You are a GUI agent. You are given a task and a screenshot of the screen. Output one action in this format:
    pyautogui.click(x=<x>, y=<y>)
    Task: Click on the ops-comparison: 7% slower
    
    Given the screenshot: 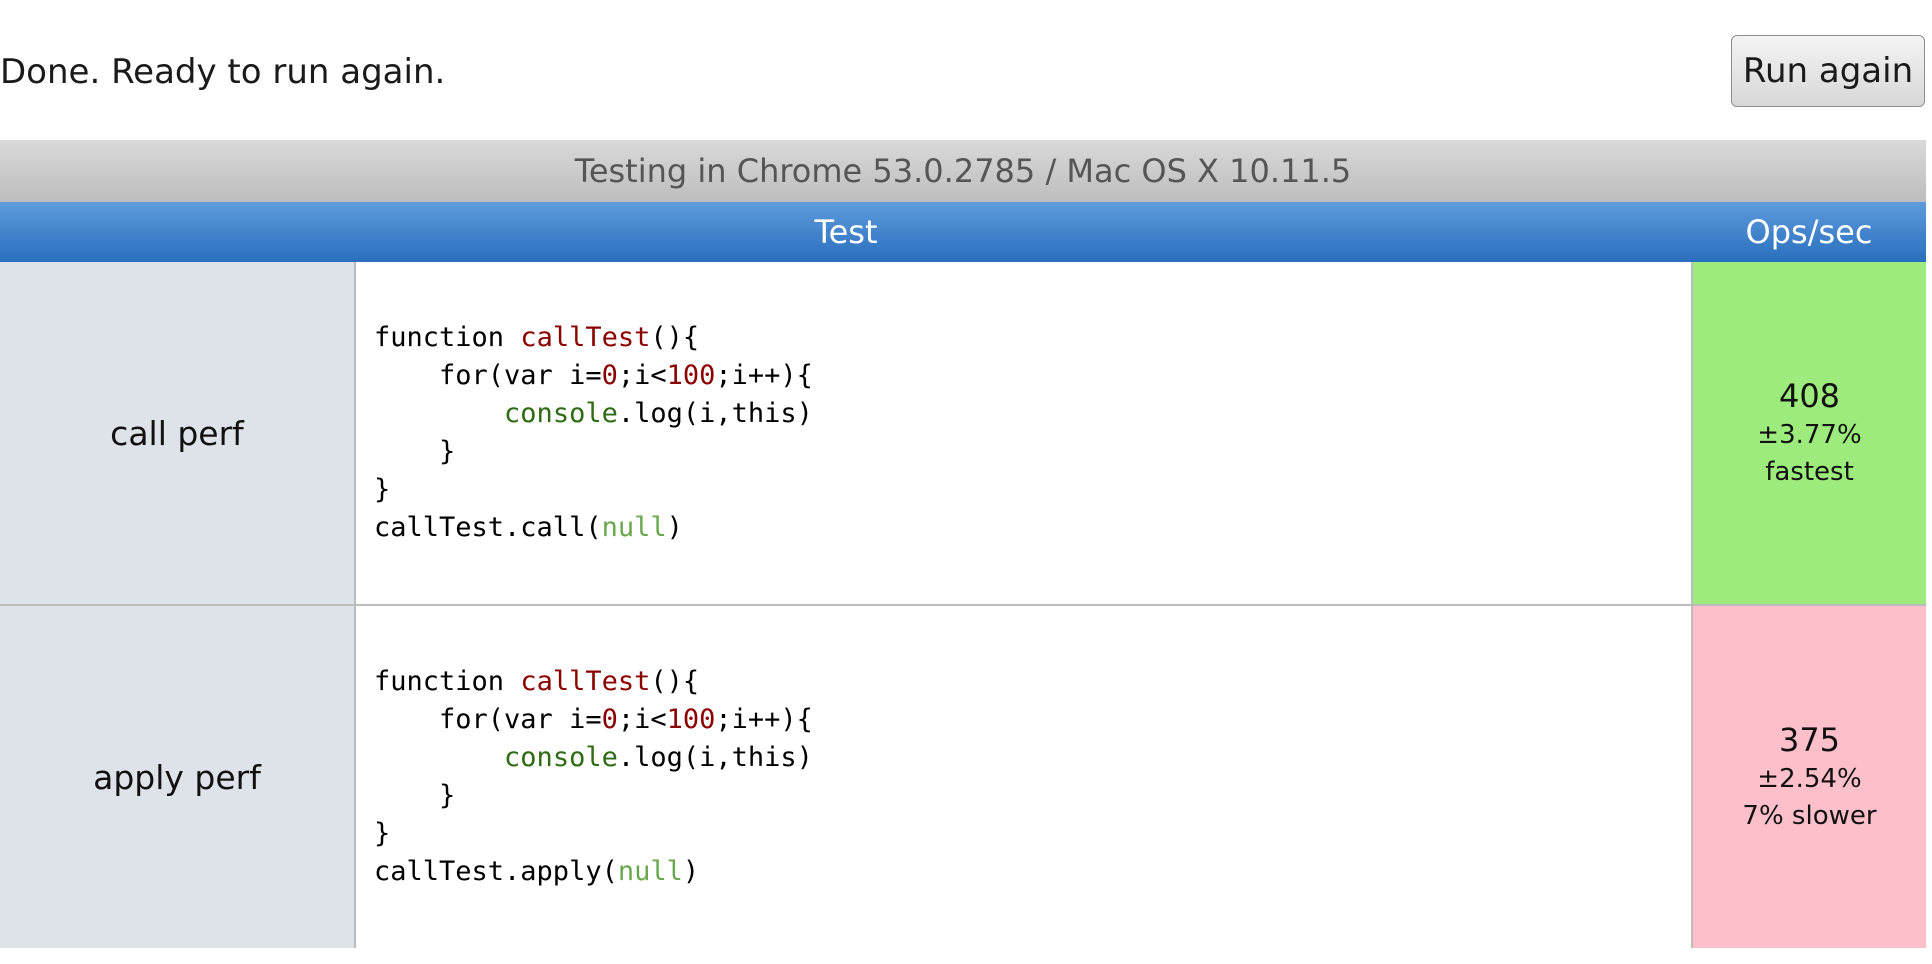 What is the action you would take?
    pyautogui.click(x=1809, y=816)
    